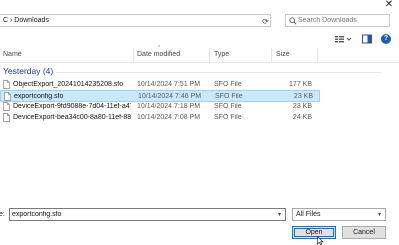 The height and width of the screenshot is (245, 399). What do you see at coordinates (265, 21) in the screenshot?
I see `refresh-icon: ⟳` at bounding box center [265, 21].